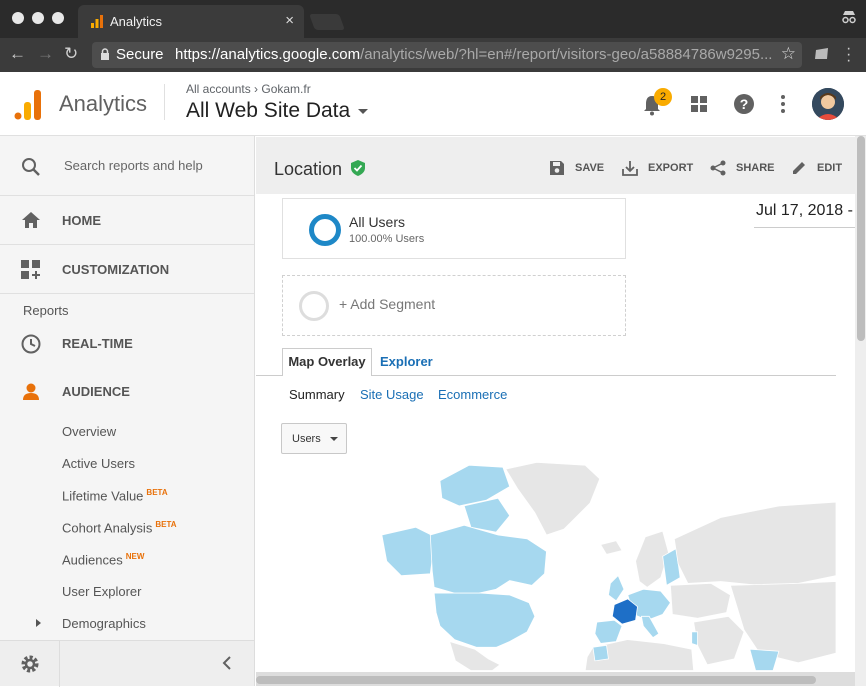 The image size is (866, 687). Describe the element at coordinates (104, 623) in the screenshot. I see `sidebar-subitem-demographics: Demographics` at that location.